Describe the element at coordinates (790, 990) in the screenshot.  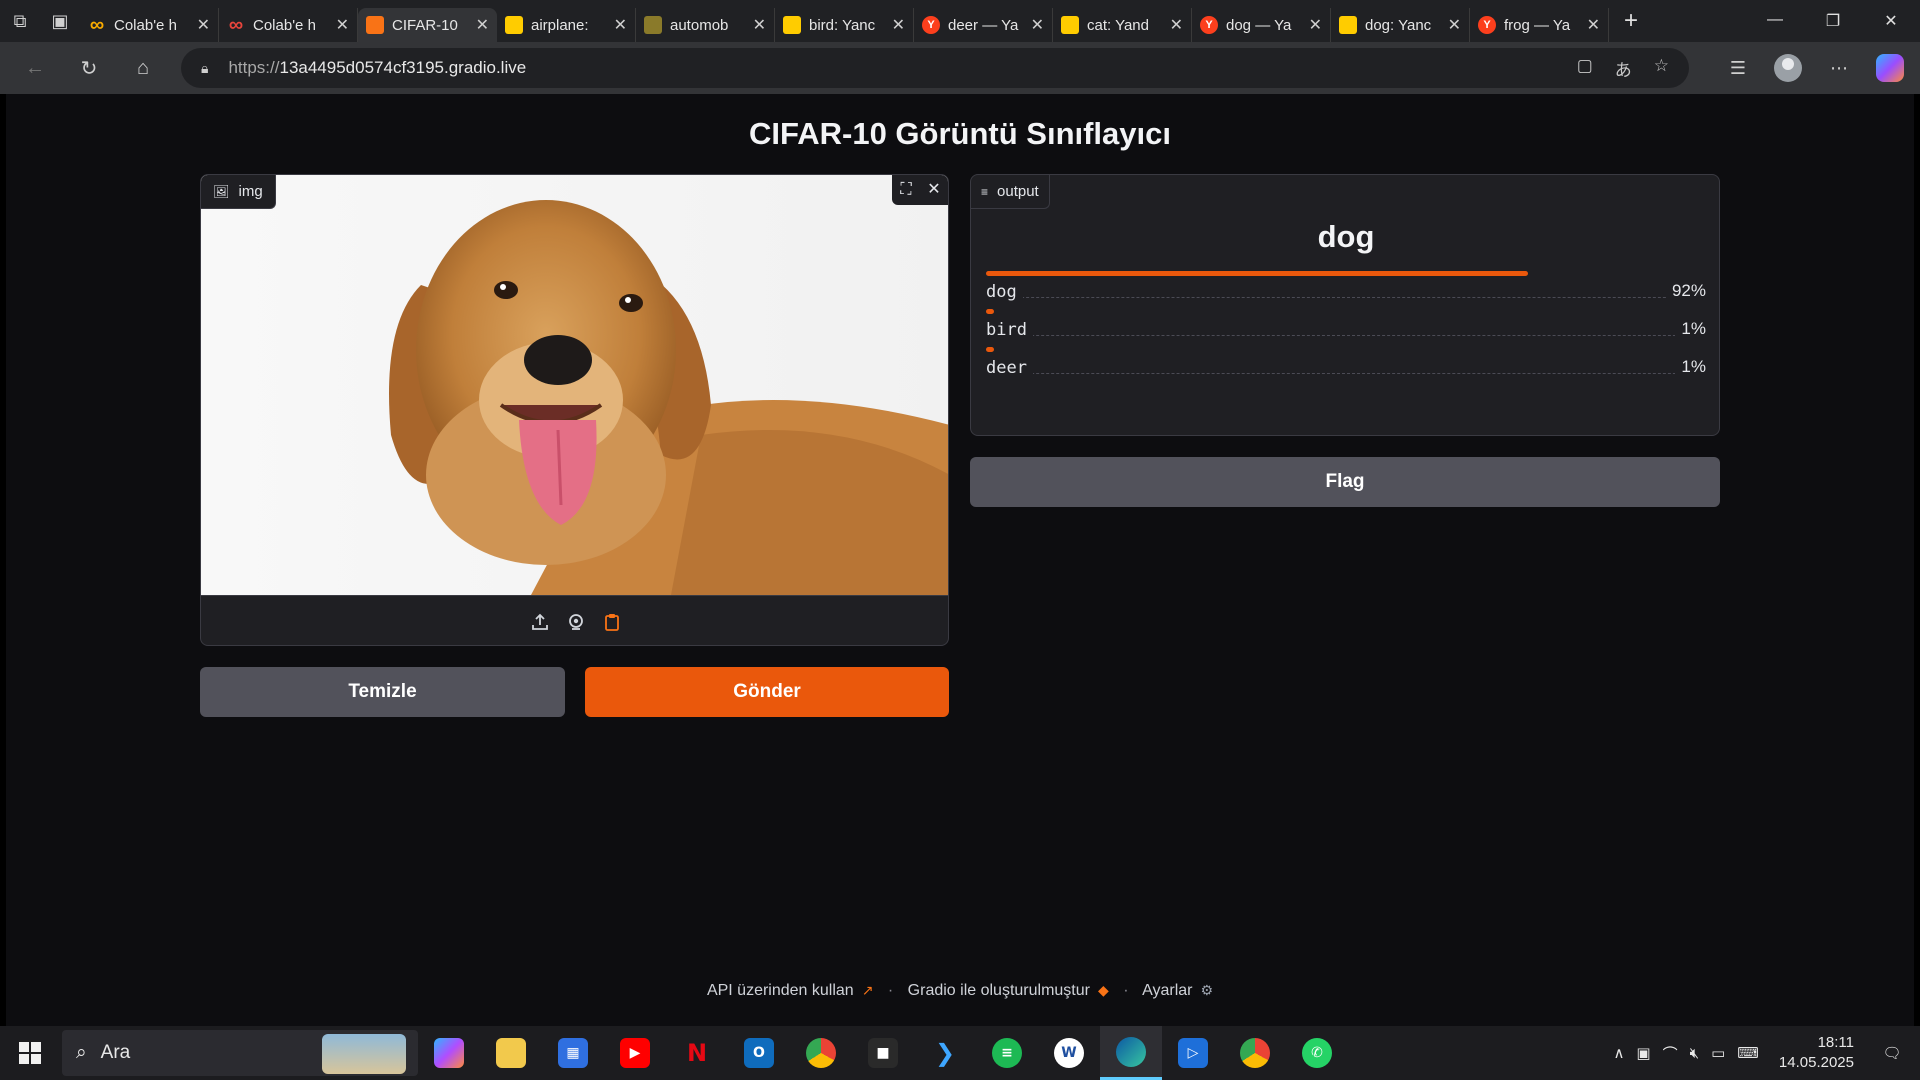
I see `api-link: API üzerinden kullan ↗` at that location.